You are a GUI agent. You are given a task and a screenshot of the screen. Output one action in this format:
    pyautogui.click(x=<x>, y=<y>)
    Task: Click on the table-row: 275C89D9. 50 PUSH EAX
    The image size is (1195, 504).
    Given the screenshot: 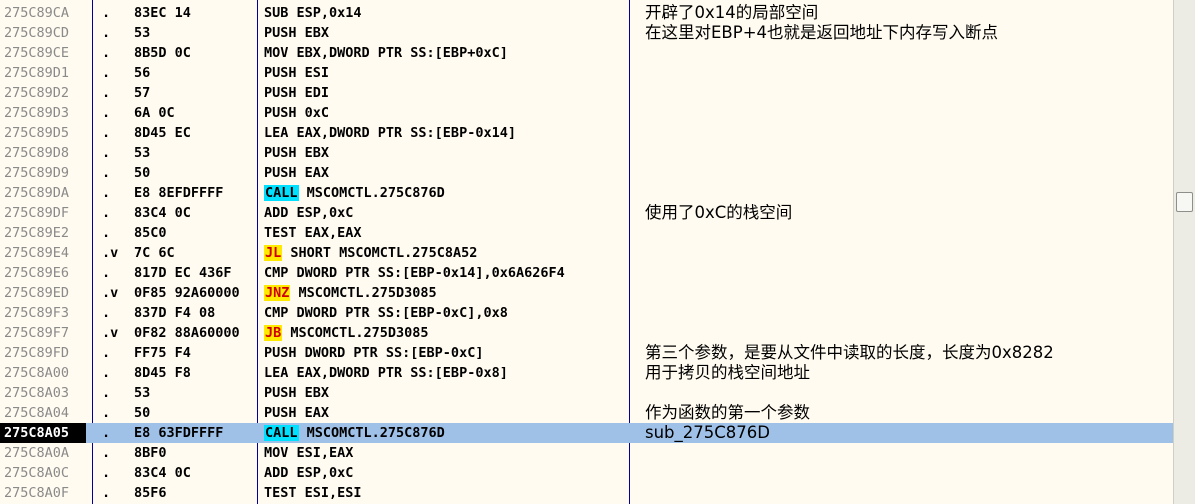 What is the action you would take?
    pyautogui.click(x=586, y=173)
    